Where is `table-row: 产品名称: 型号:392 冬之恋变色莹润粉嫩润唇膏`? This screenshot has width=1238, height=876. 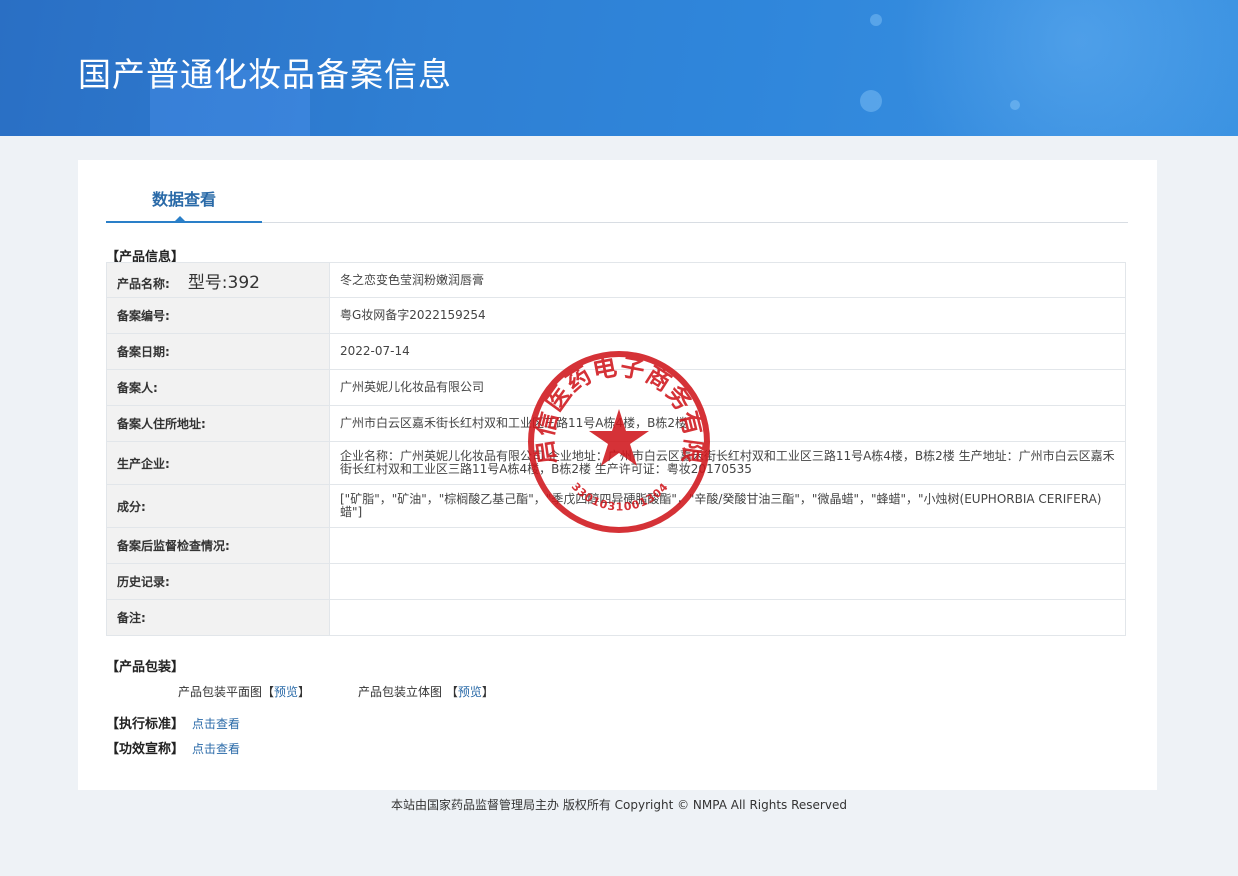 table-row: 产品名称: 型号:392 冬之恋变色莹润粉嫩润唇膏 is located at coordinates (616, 280).